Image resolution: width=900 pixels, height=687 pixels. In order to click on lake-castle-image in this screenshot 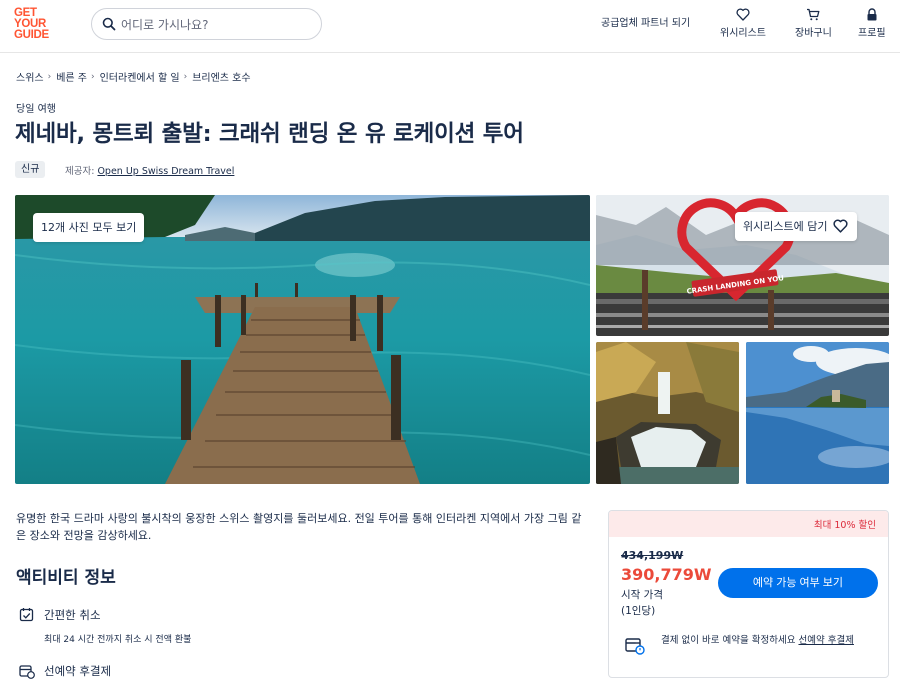, I will do `click(817, 413)`.